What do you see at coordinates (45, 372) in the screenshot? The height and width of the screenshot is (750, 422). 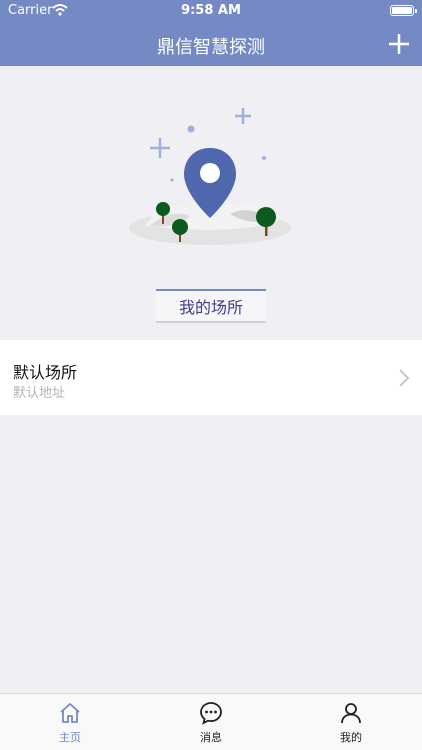 I see `place-name: 默认场所` at bounding box center [45, 372].